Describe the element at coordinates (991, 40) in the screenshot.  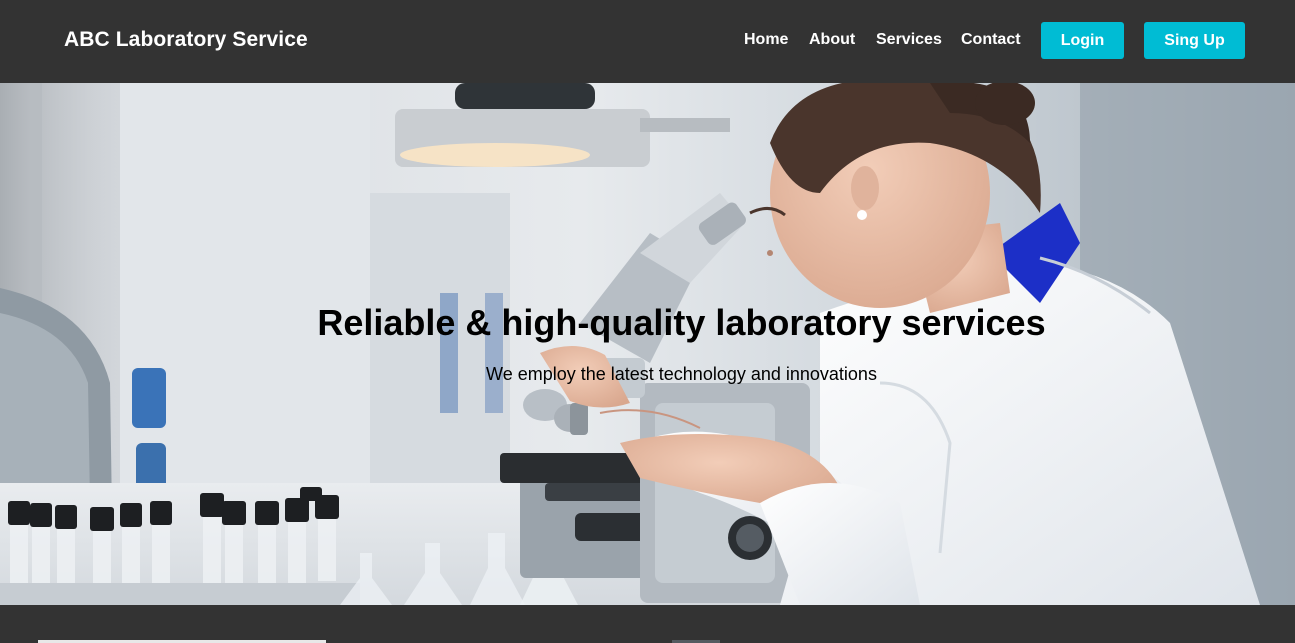
I see `nav-contact: Contact` at that location.